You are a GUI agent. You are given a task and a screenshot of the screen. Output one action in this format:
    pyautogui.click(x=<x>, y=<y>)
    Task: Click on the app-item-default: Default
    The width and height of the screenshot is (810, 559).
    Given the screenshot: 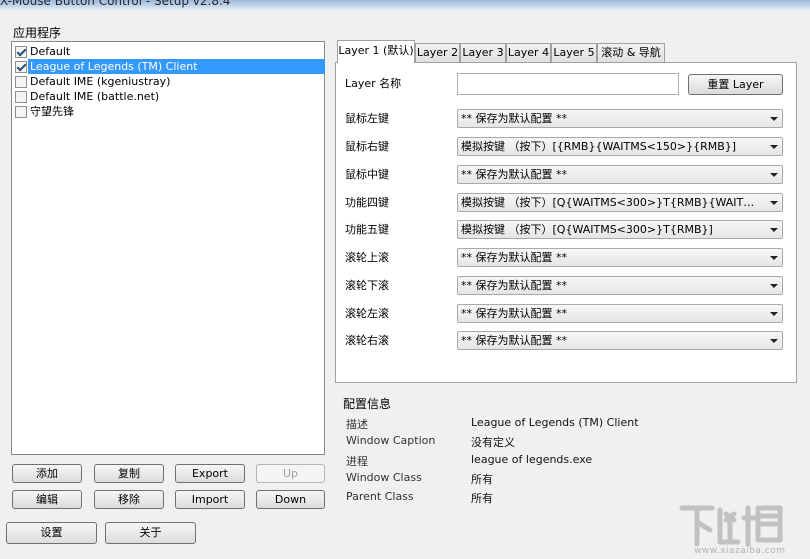 What is the action you would take?
    pyautogui.click(x=169, y=51)
    